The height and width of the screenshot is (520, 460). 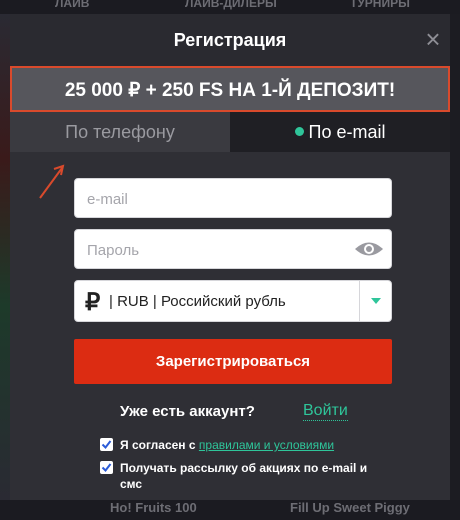 What do you see at coordinates (359, 301) in the screenshot?
I see `select-divider` at bounding box center [359, 301].